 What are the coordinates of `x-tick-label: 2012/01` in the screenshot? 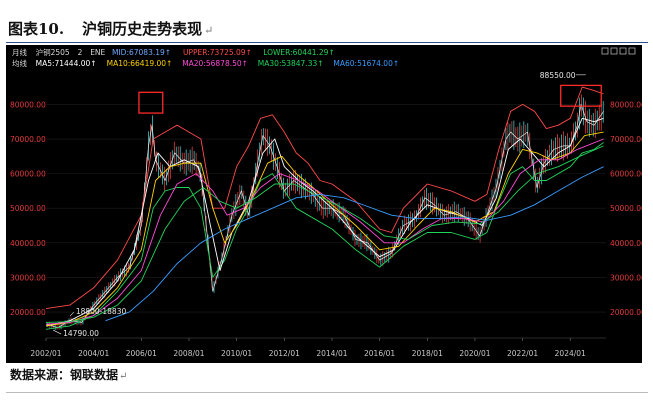 It's located at (284, 353).